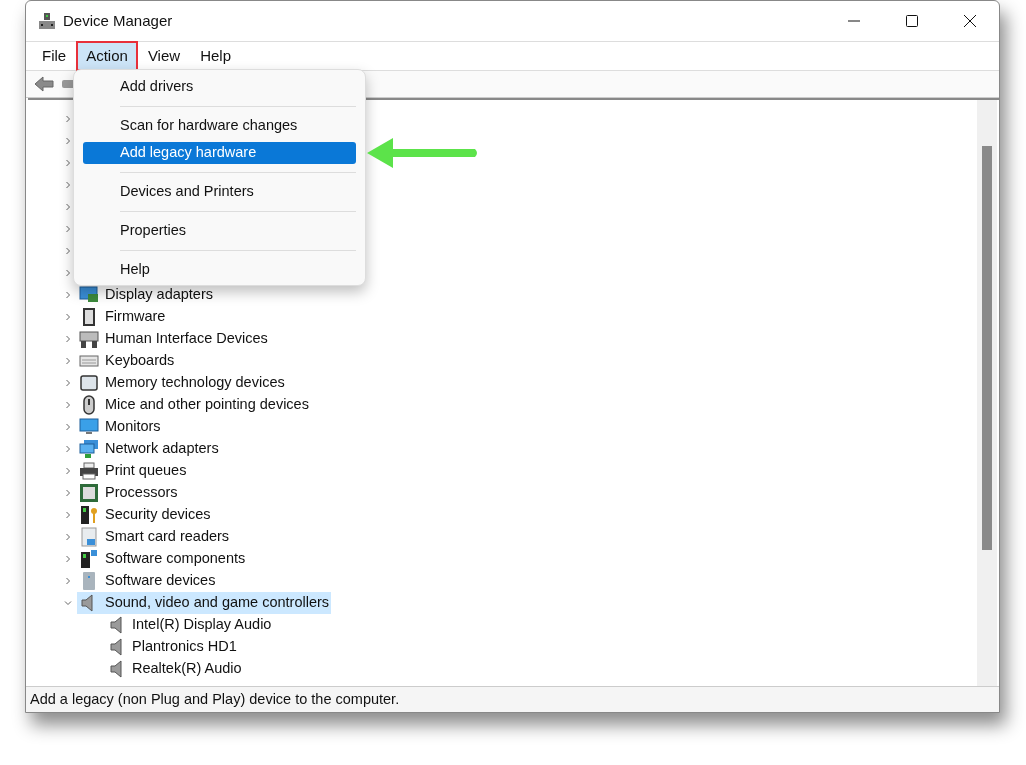  Describe the element at coordinates (194, 405) in the screenshot. I see `tree-item: Mice and other pointing devices` at that location.